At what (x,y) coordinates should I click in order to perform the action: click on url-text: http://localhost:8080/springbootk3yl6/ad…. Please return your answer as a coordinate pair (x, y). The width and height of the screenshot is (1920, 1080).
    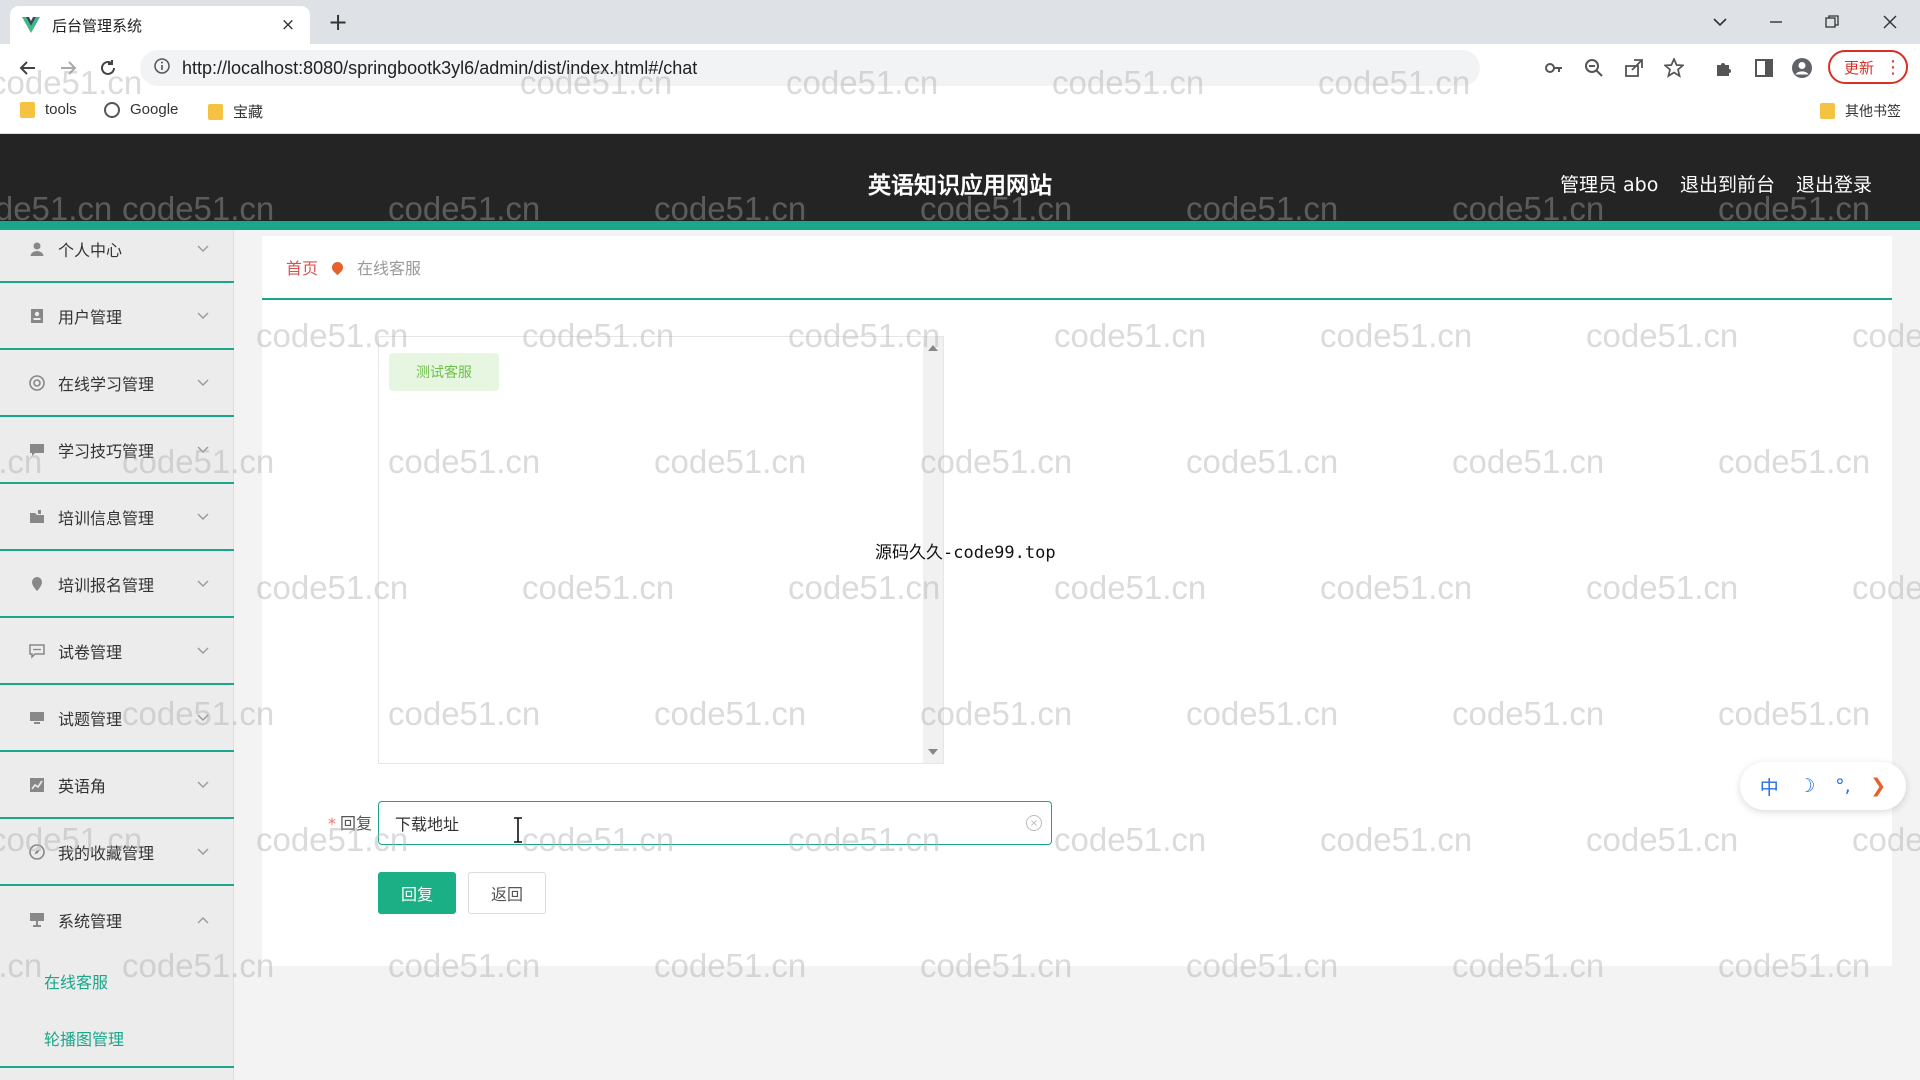
    Looking at the image, I should click on (440, 67).